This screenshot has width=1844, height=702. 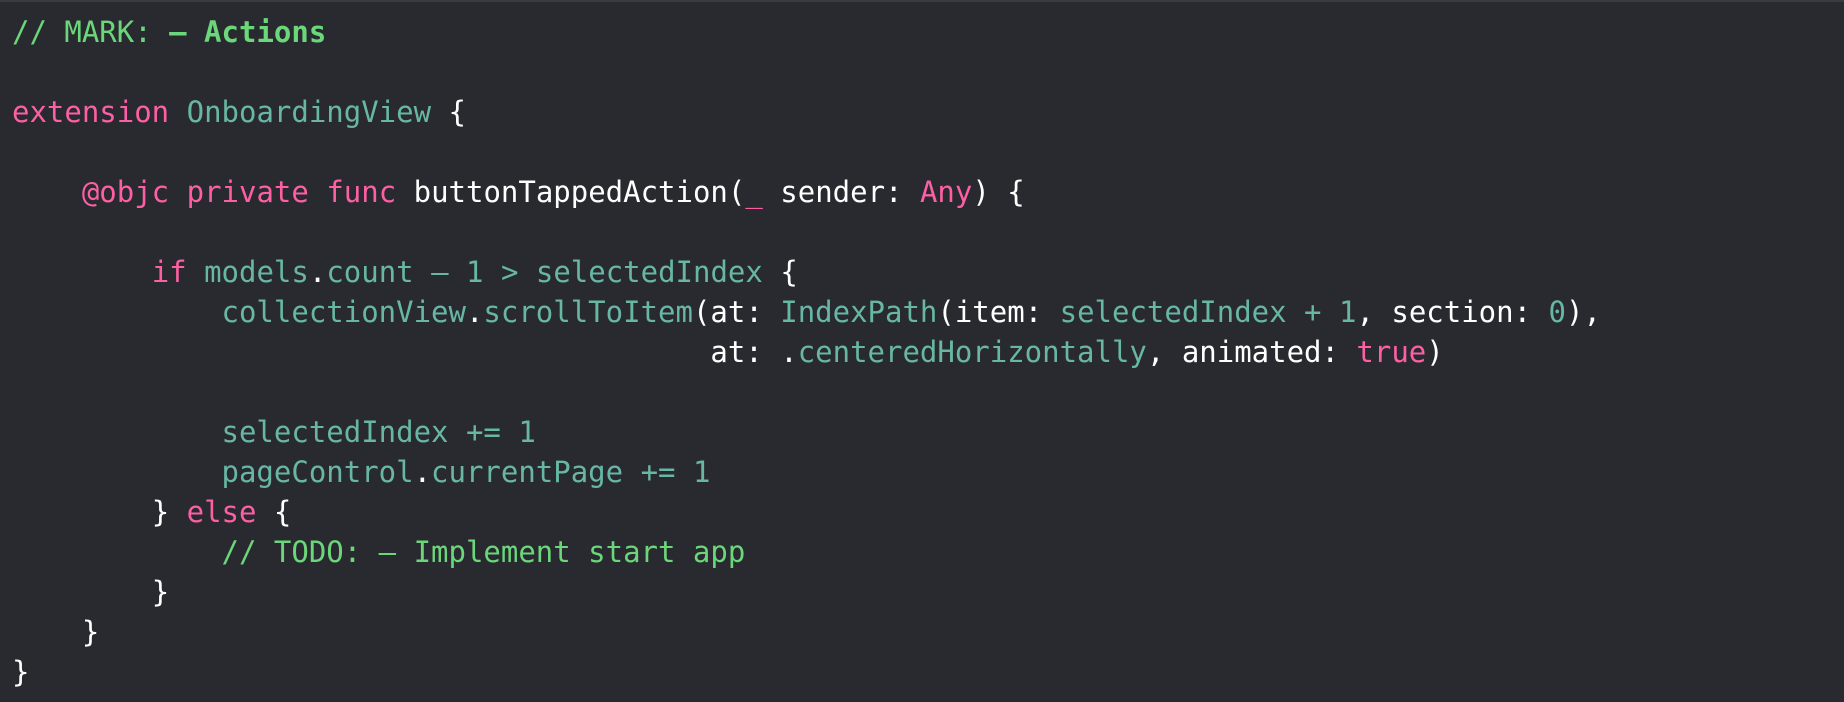 What do you see at coordinates (1435, 352) in the screenshot?
I see `code-token-plain: )` at bounding box center [1435, 352].